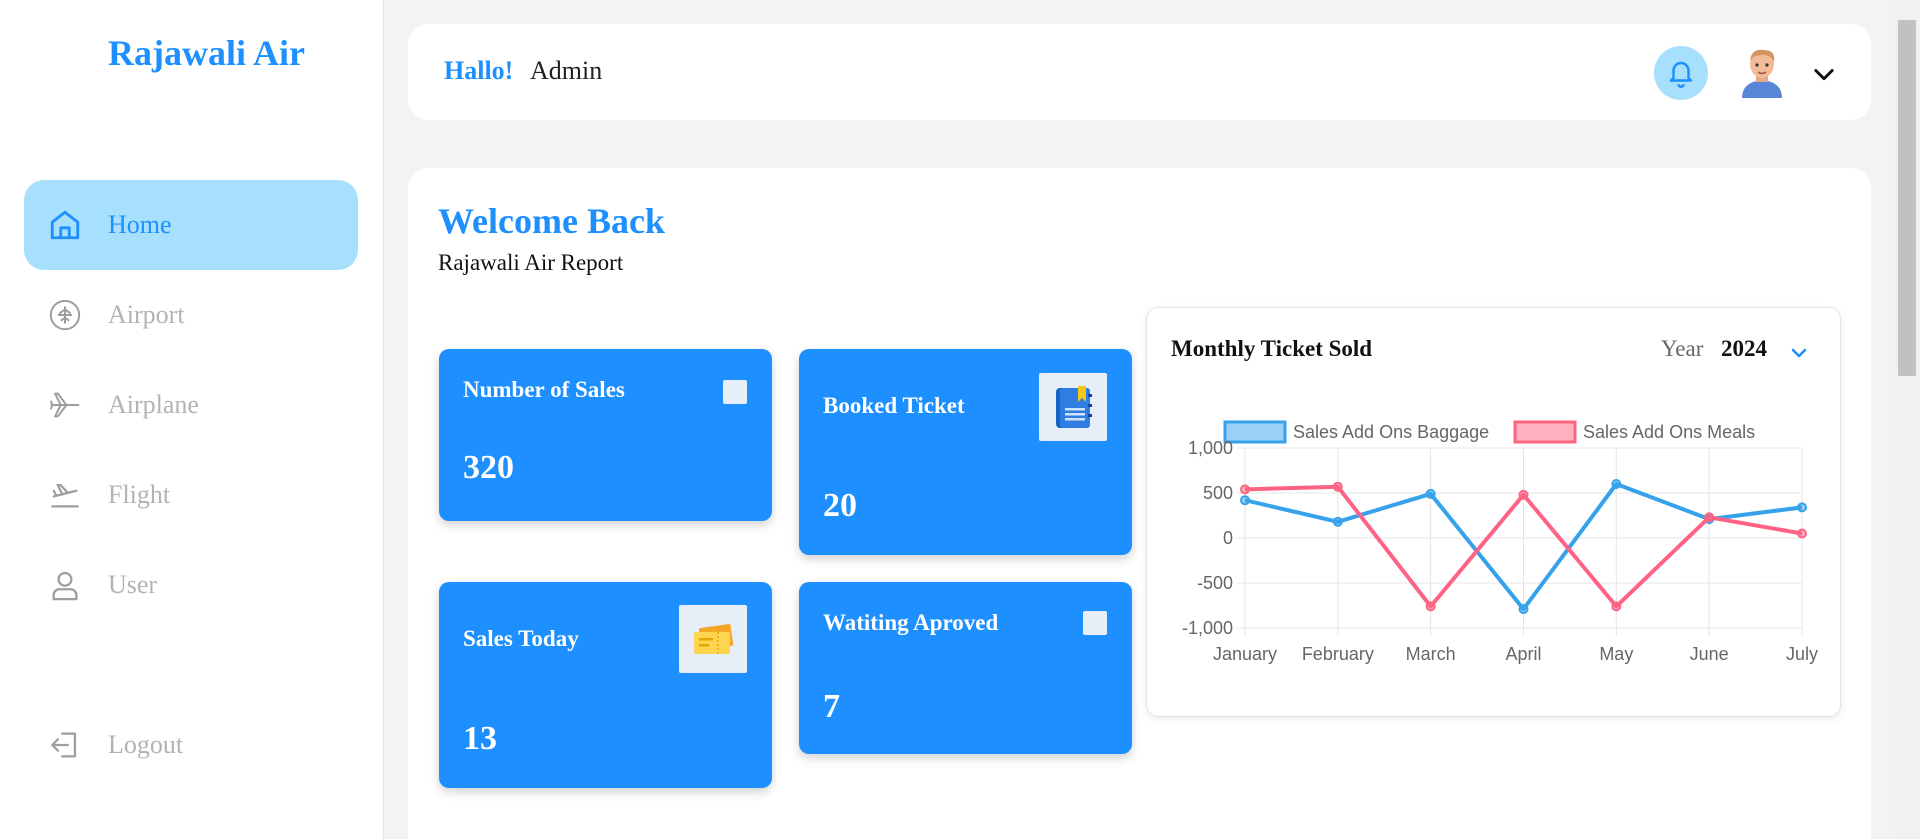  What do you see at coordinates (1682, 348) in the screenshot?
I see `year-label: Year` at bounding box center [1682, 348].